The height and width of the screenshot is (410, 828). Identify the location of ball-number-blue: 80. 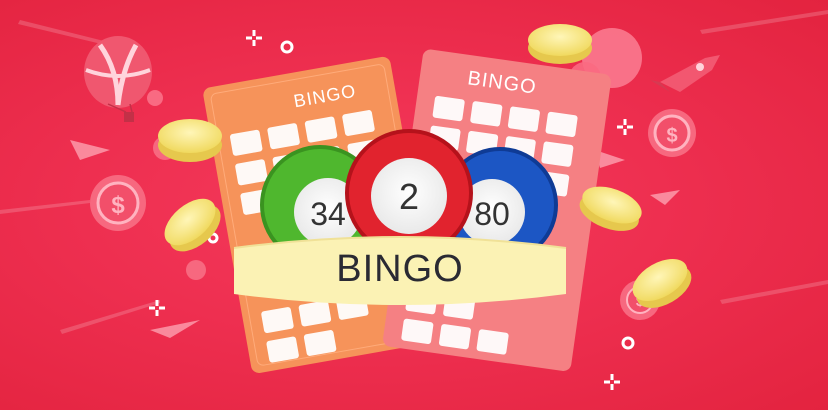
(492, 214).